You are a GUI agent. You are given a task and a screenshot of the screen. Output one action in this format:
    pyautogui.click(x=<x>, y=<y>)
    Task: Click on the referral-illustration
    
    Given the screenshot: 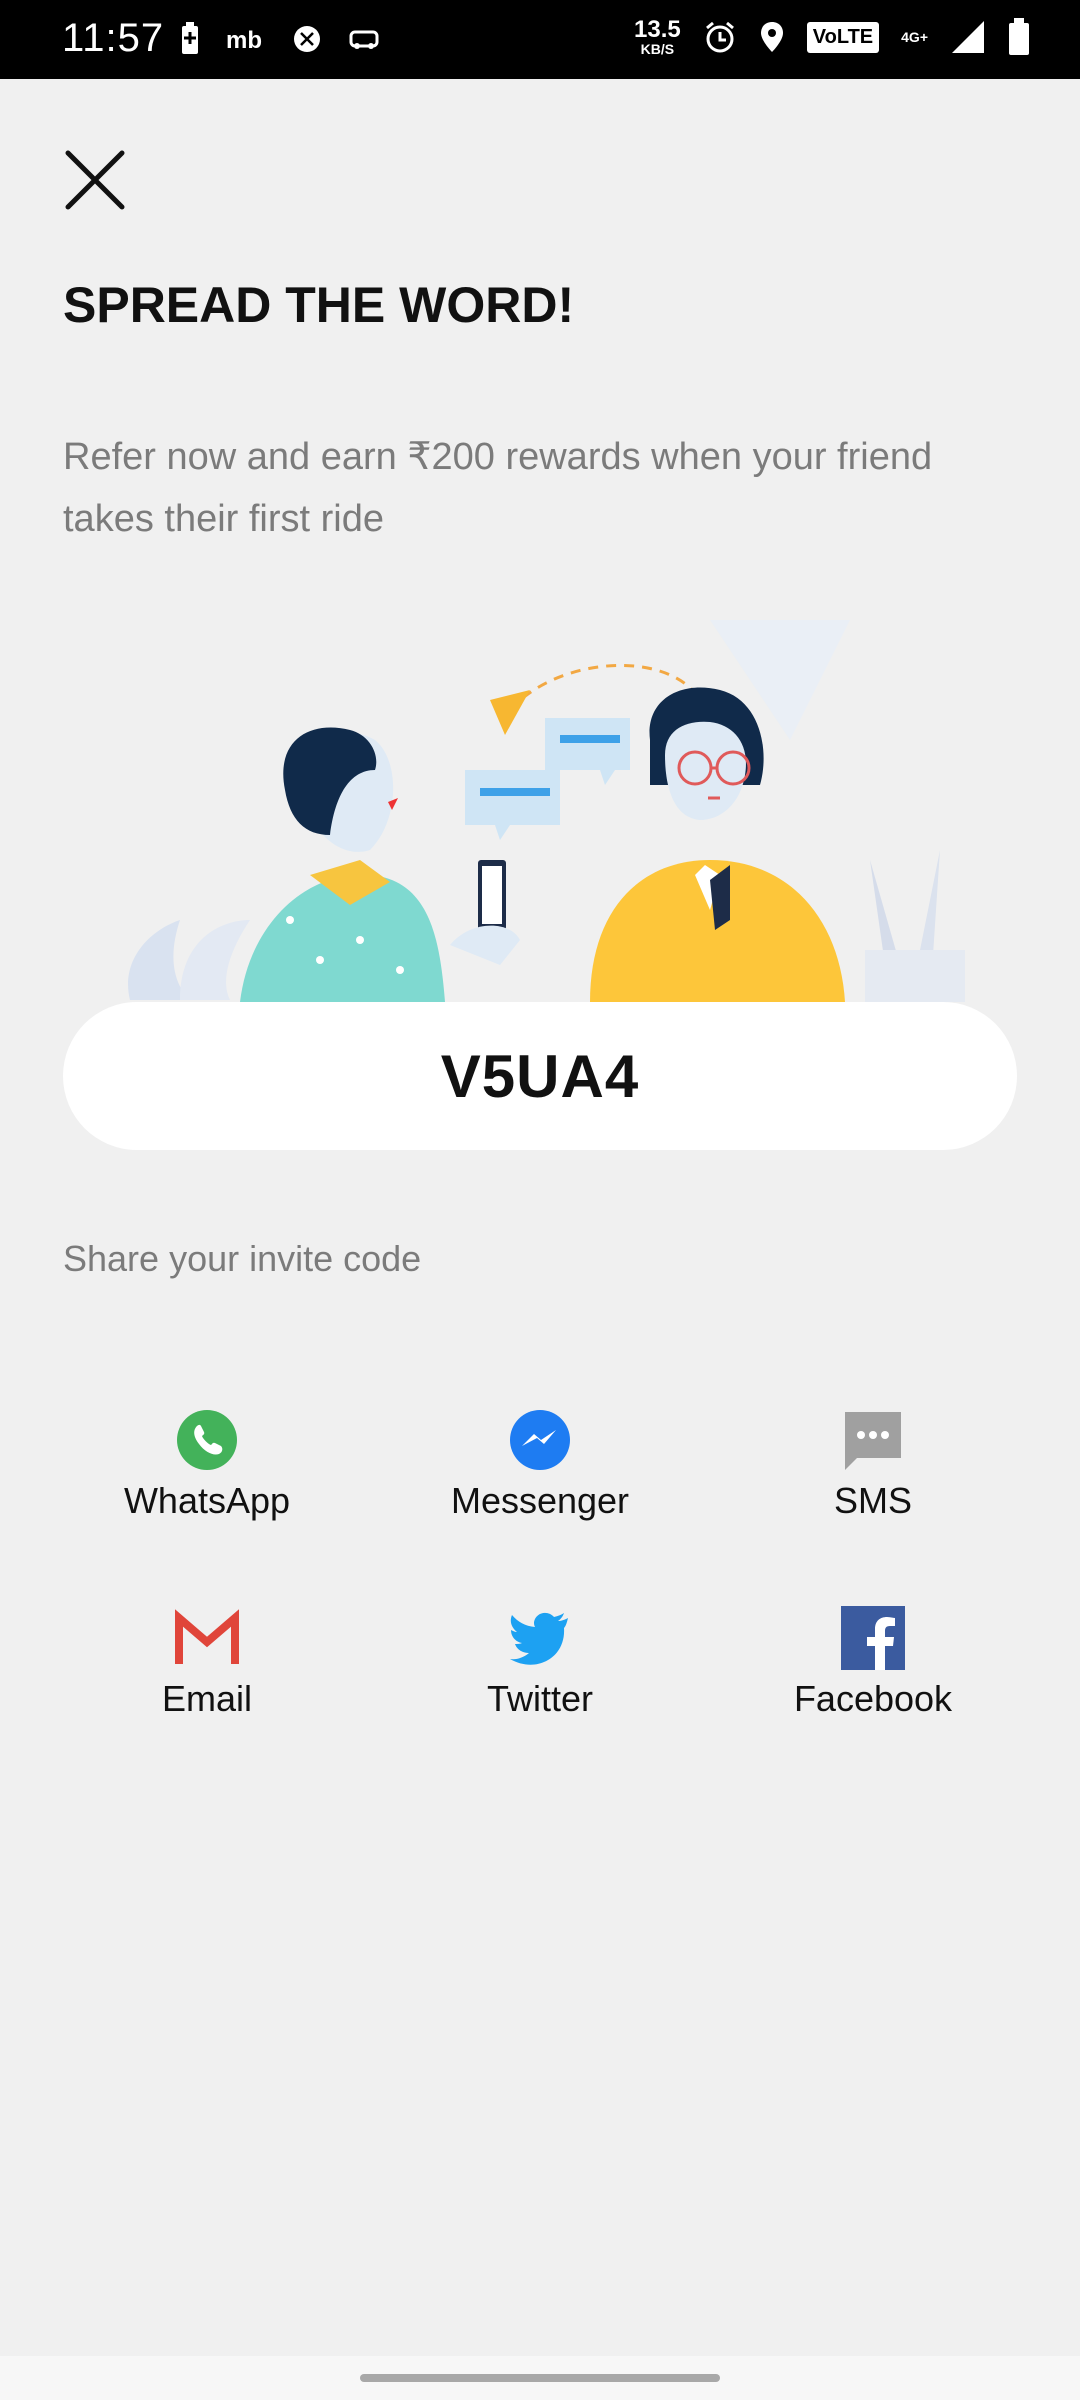 What is the action you would take?
    pyautogui.click(x=546, y=811)
    